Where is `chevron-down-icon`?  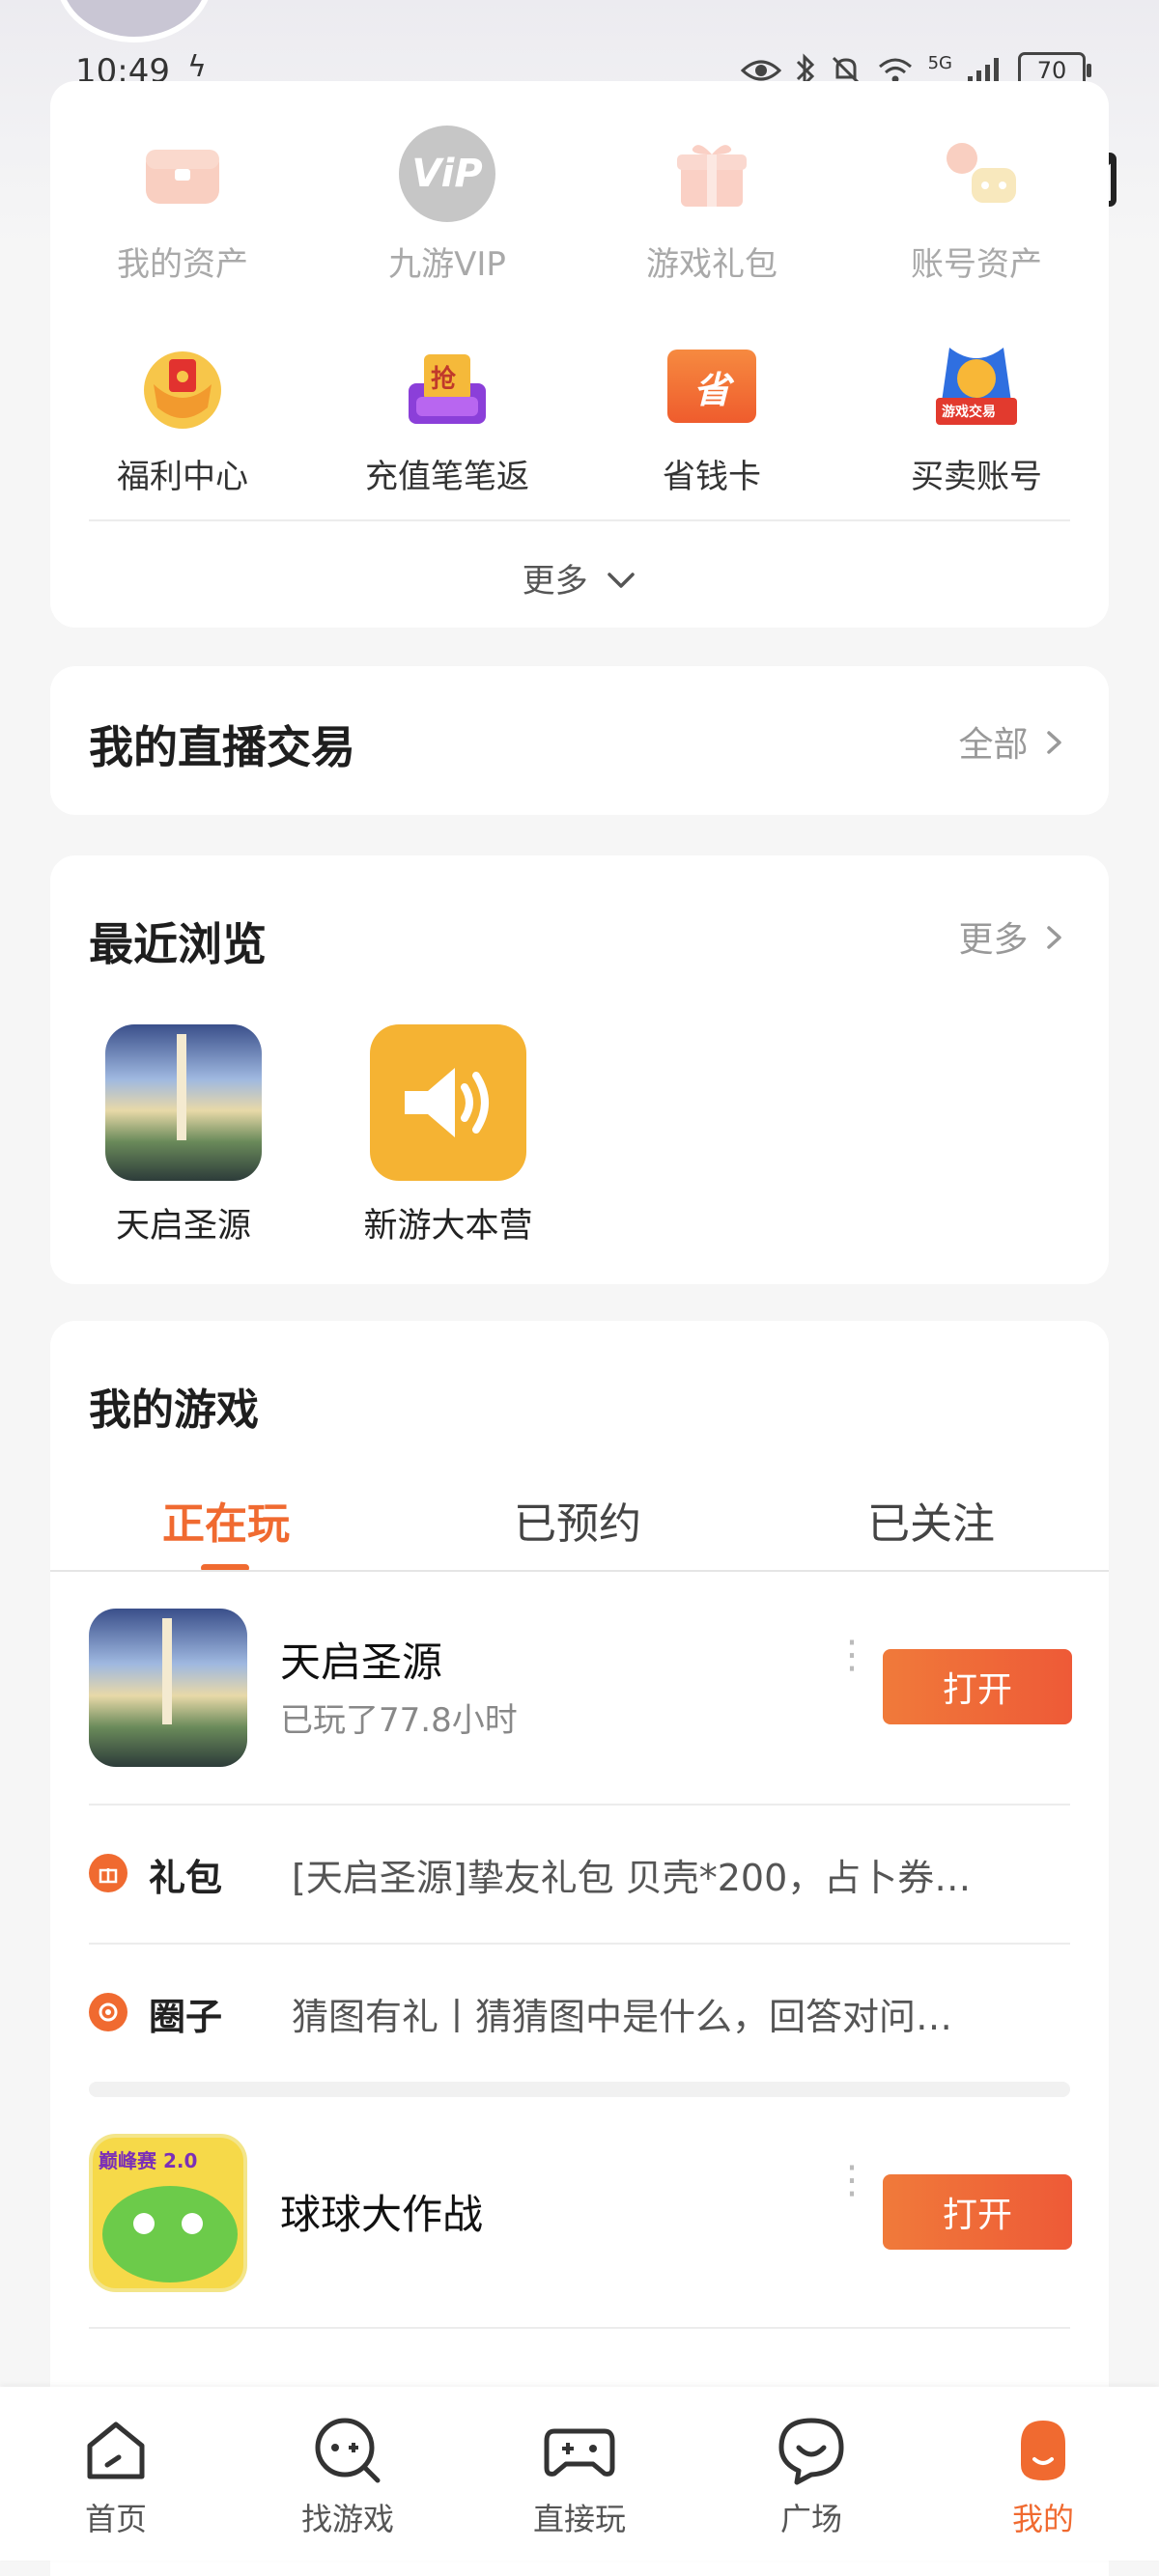
chevron-down-icon is located at coordinates (622, 580).